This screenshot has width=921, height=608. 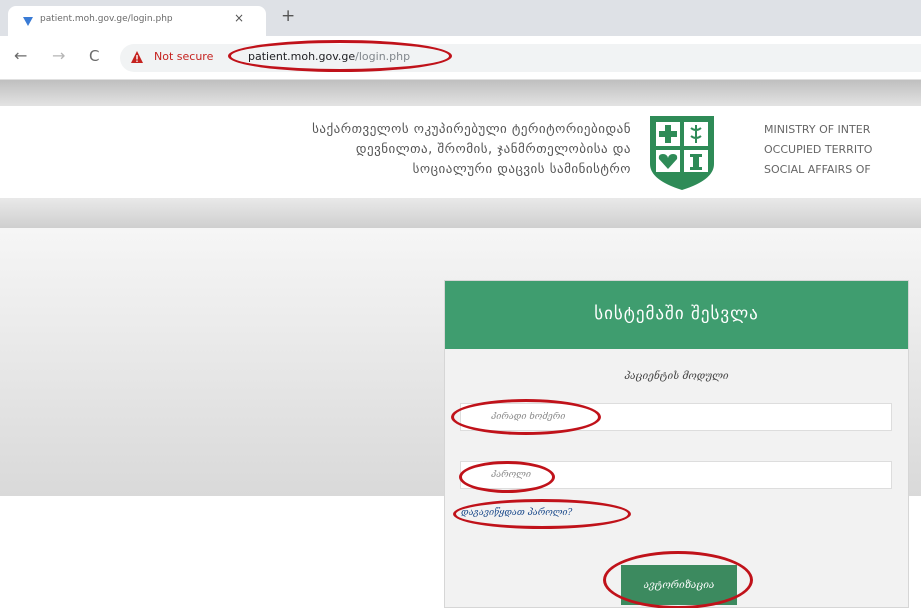 I want to click on browser-tab: patient.moh.gov.ge/login.php ×, so click(x=137, y=21).